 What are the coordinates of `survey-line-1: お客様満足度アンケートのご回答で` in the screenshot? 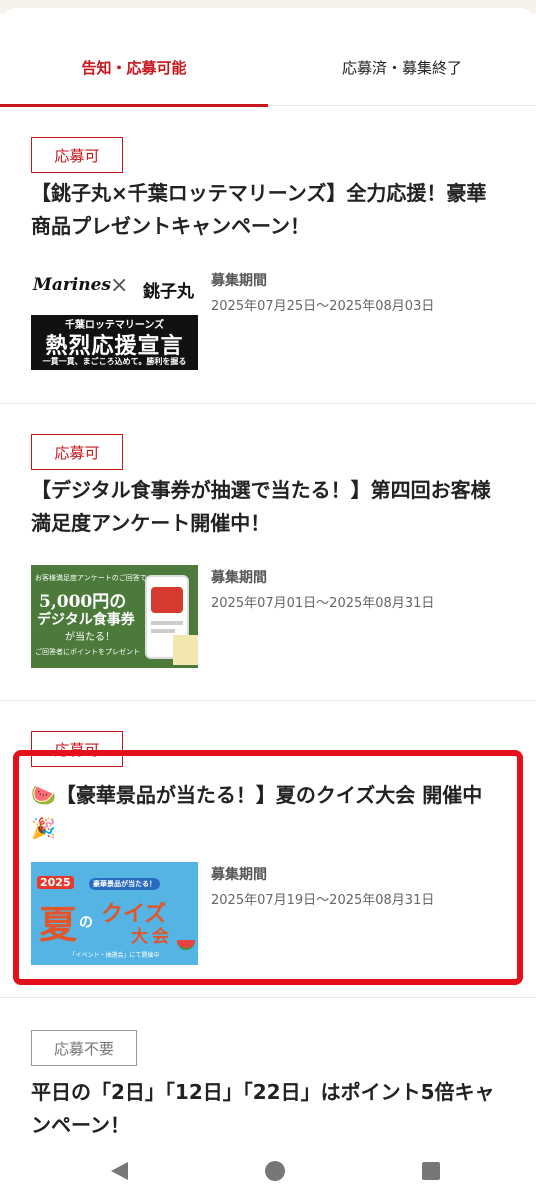 It's located at (91, 578).